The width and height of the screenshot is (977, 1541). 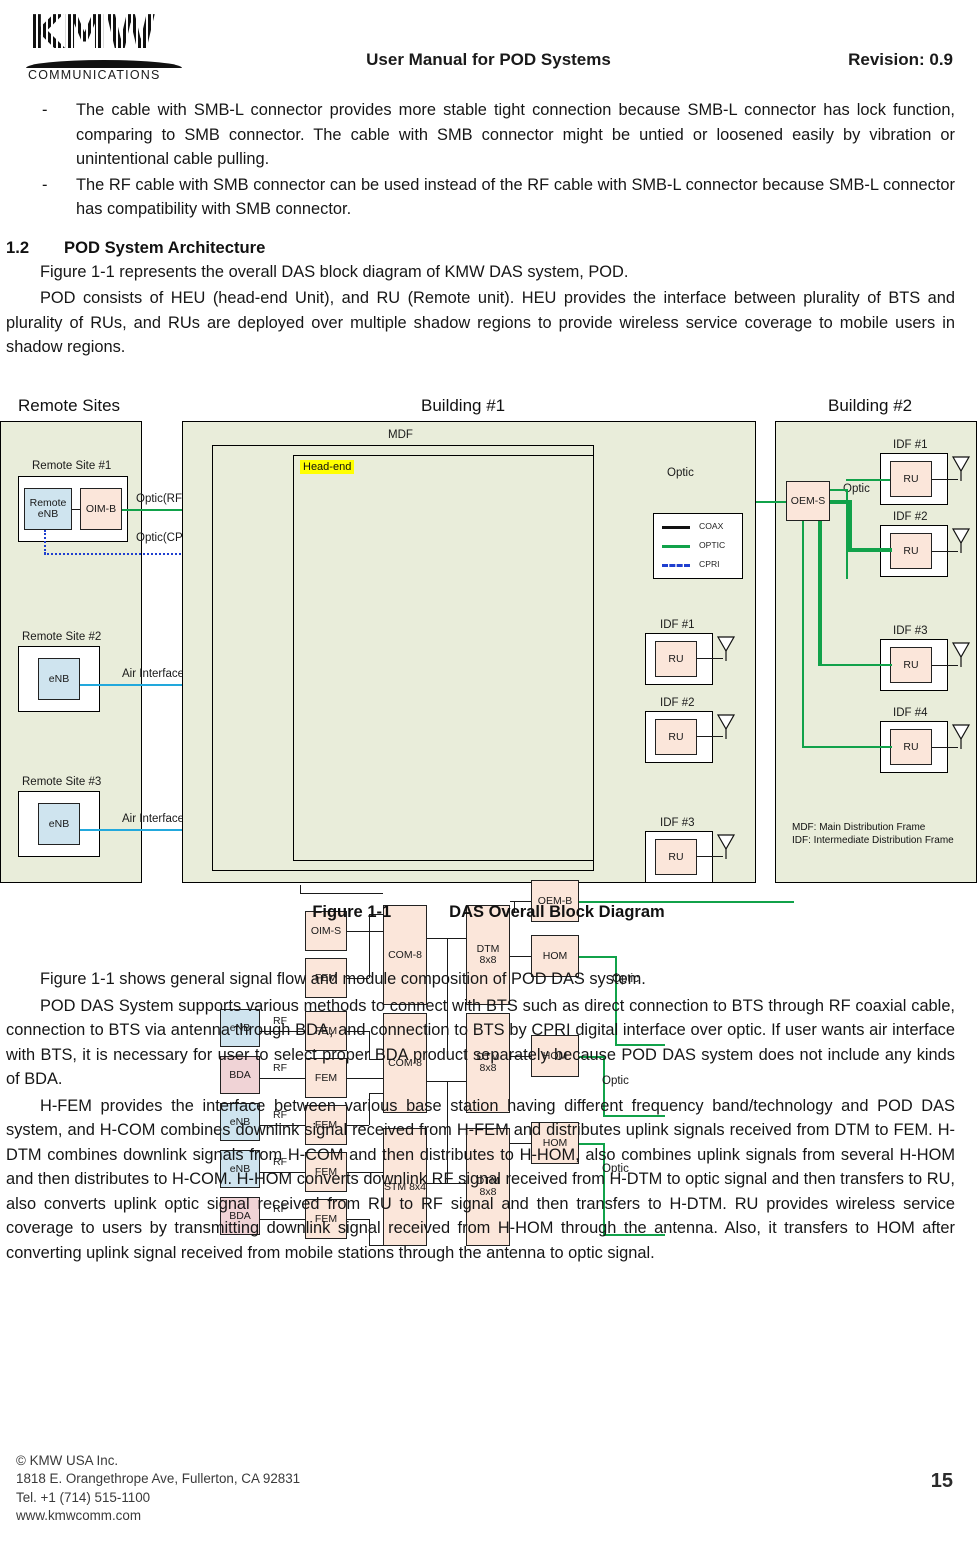 I want to click on node-ru-b2-2: RU, so click(x=911, y=551).